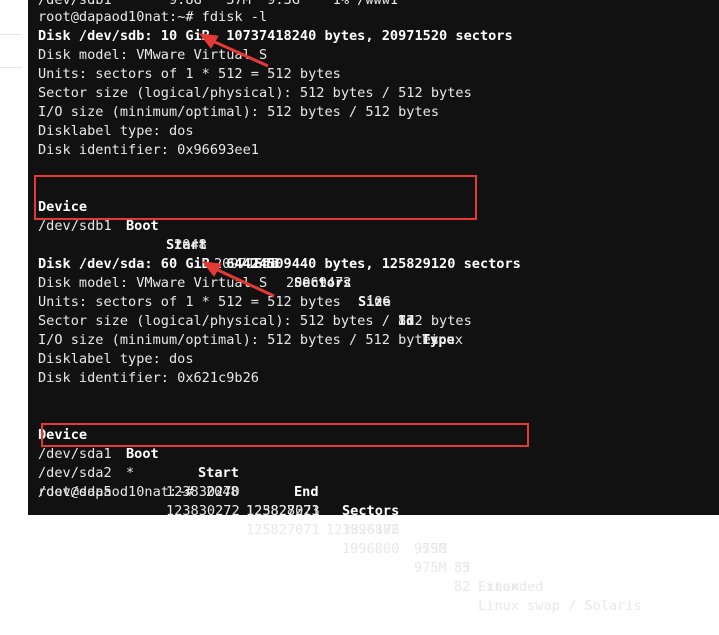  What do you see at coordinates (462, 587) in the screenshot?
I see `cell-id: 82` at bounding box center [462, 587].